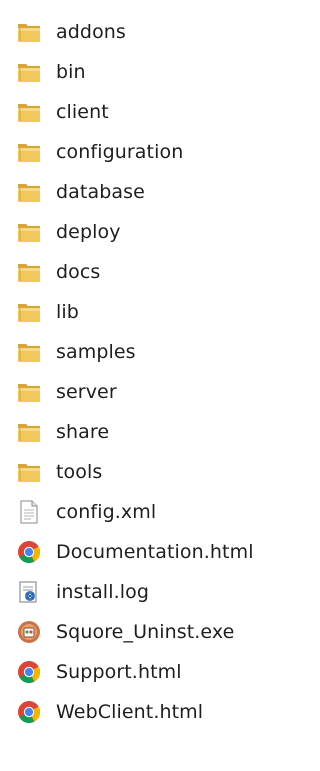  What do you see at coordinates (91, 32) in the screenshot?
I see `file-item-label: addons` at bounding box center [91, 32].